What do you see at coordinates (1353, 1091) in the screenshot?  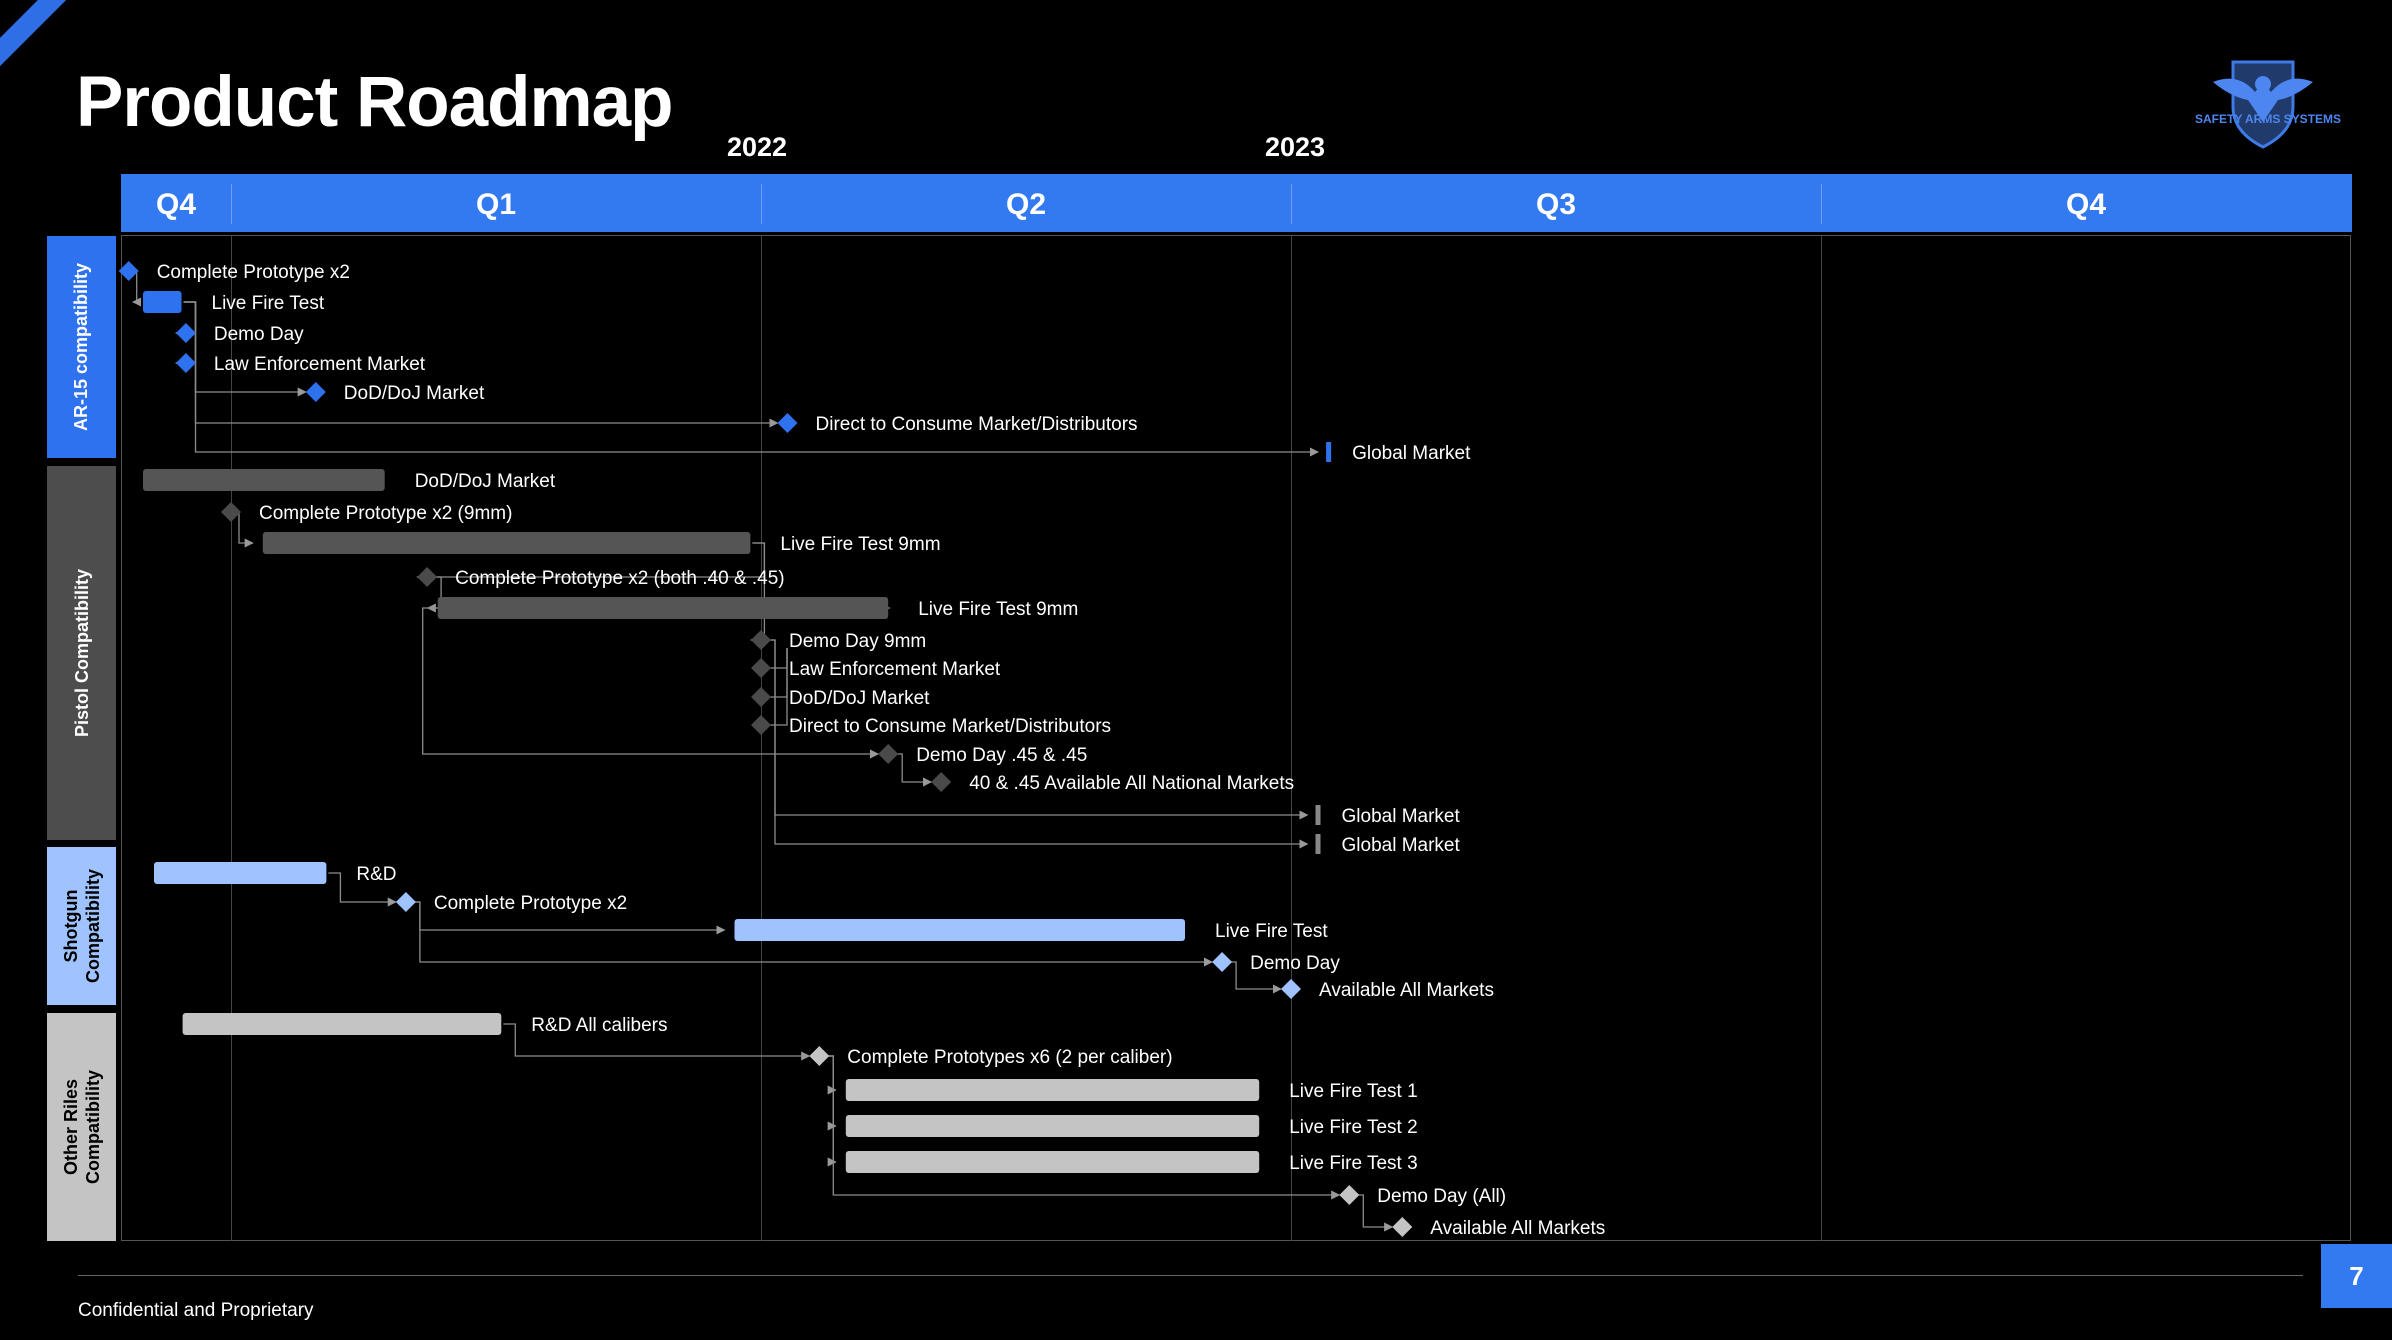 I see `task-label: Live Fire Test 1` at bounding box center [1353, 1091].